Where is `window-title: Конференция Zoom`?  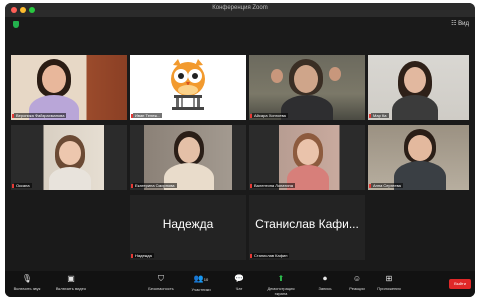
window-title: Конференция Zoom is located at coordinates (240, 8).